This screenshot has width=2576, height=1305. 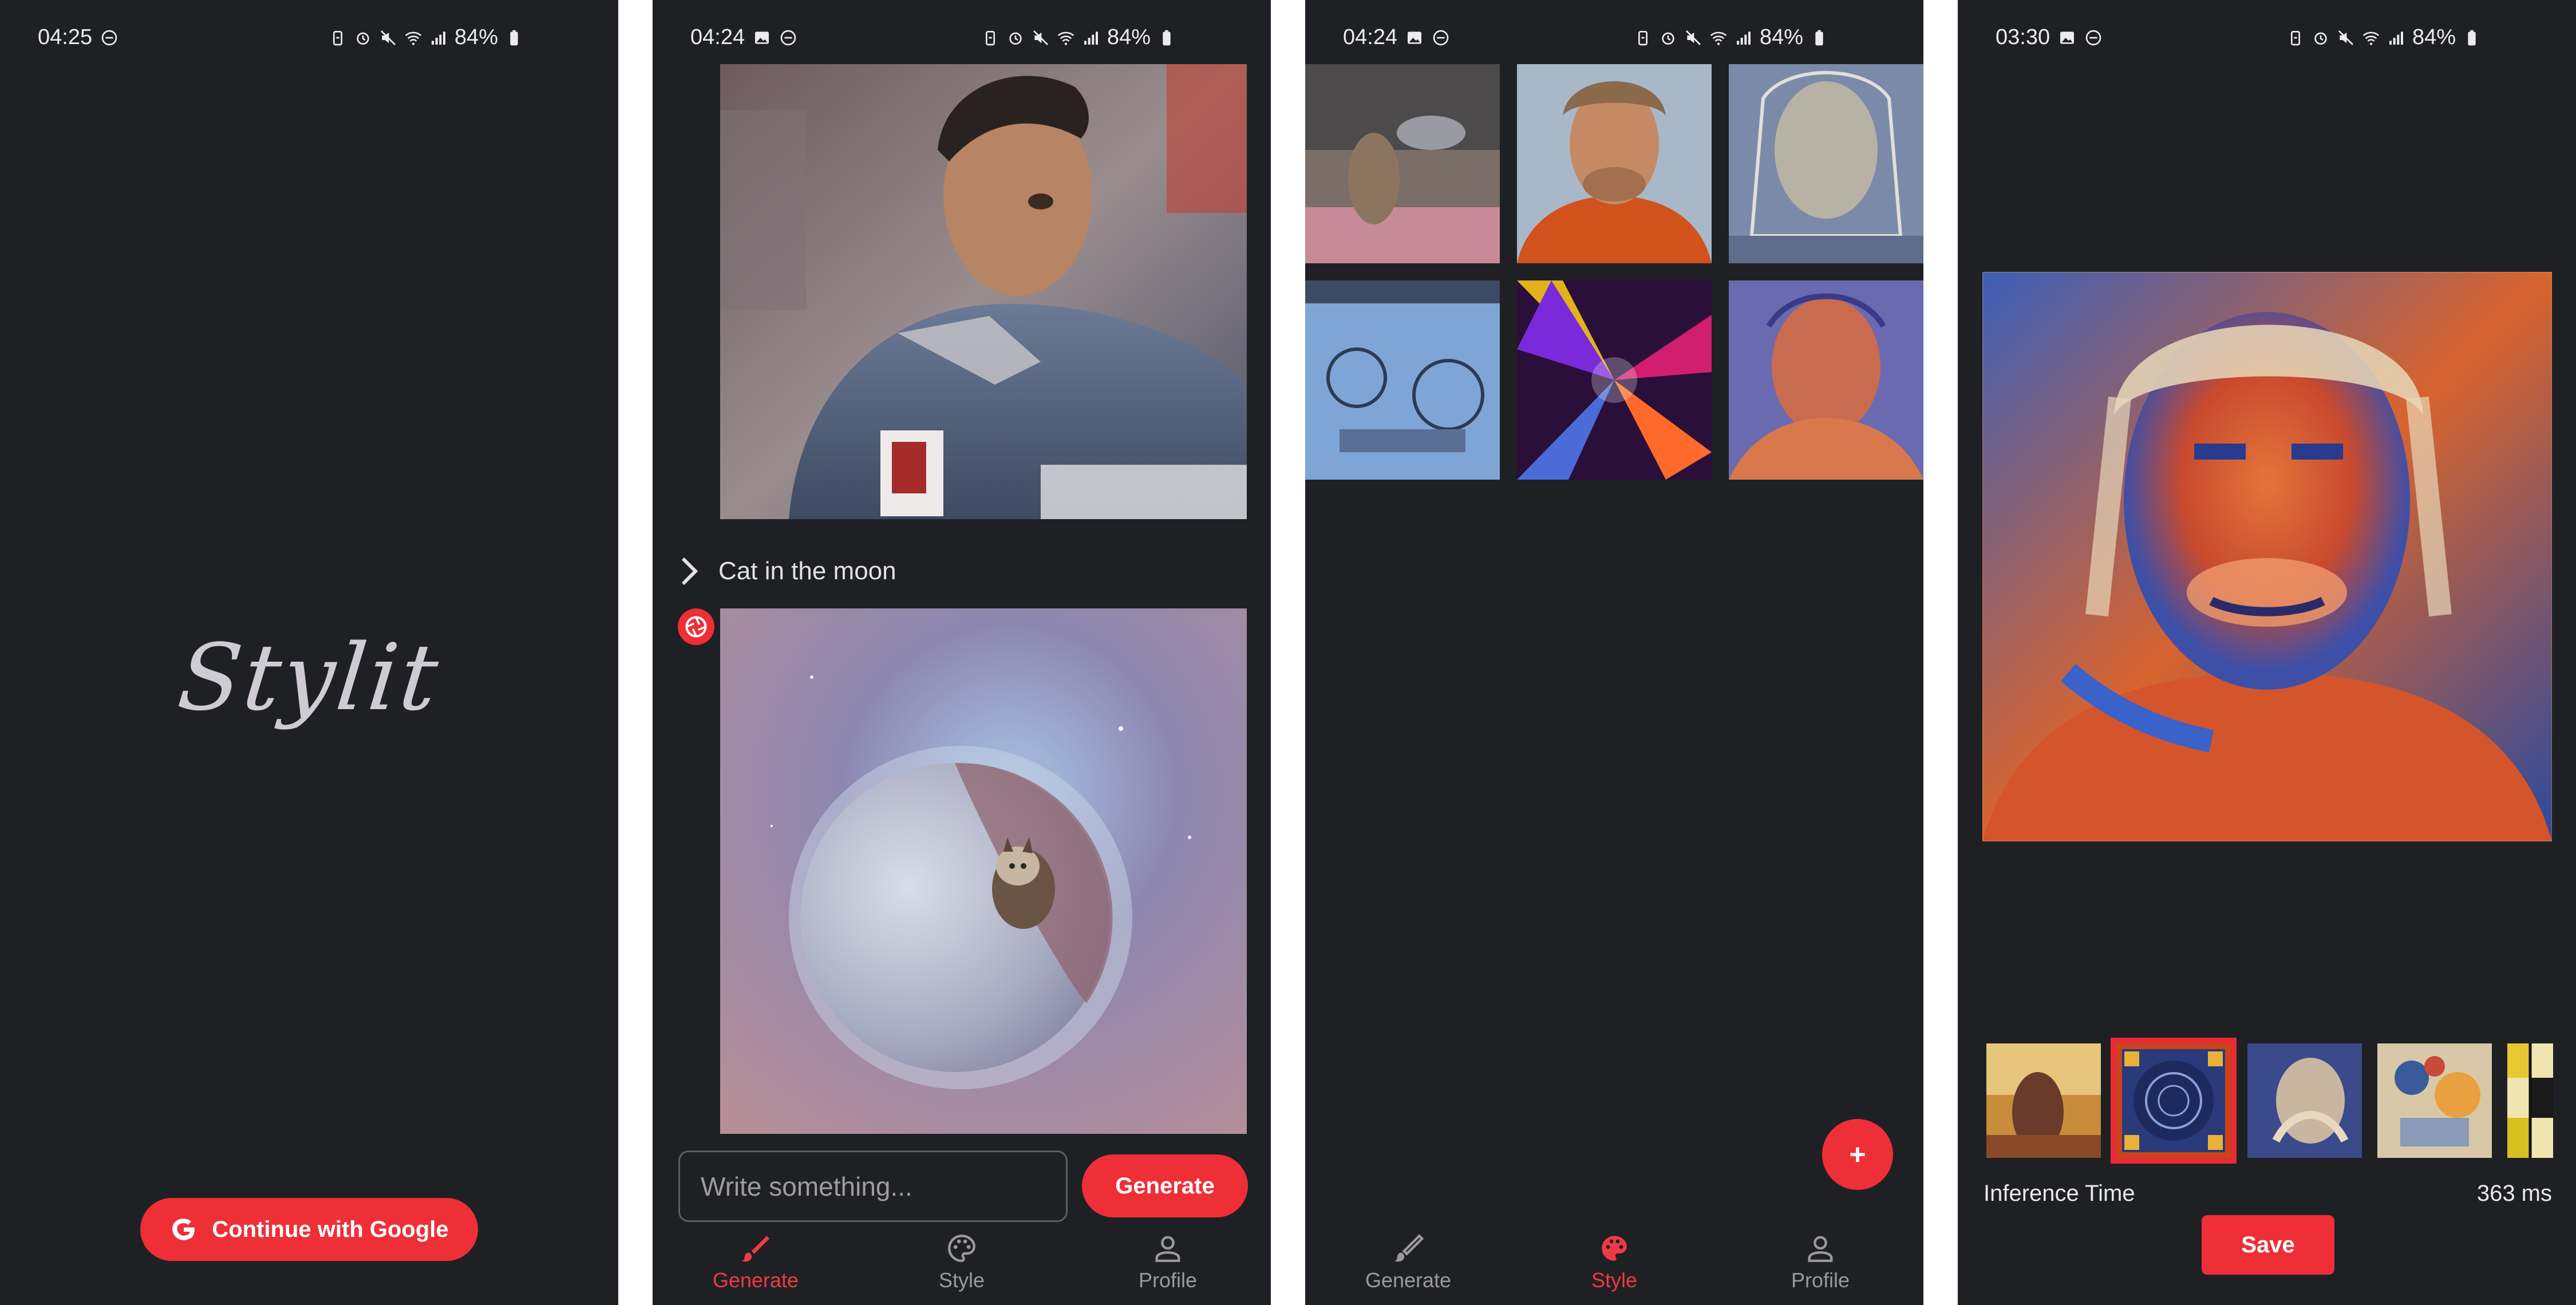 I want to click on gallery-image-sketch, so click(x=1826, y=163).